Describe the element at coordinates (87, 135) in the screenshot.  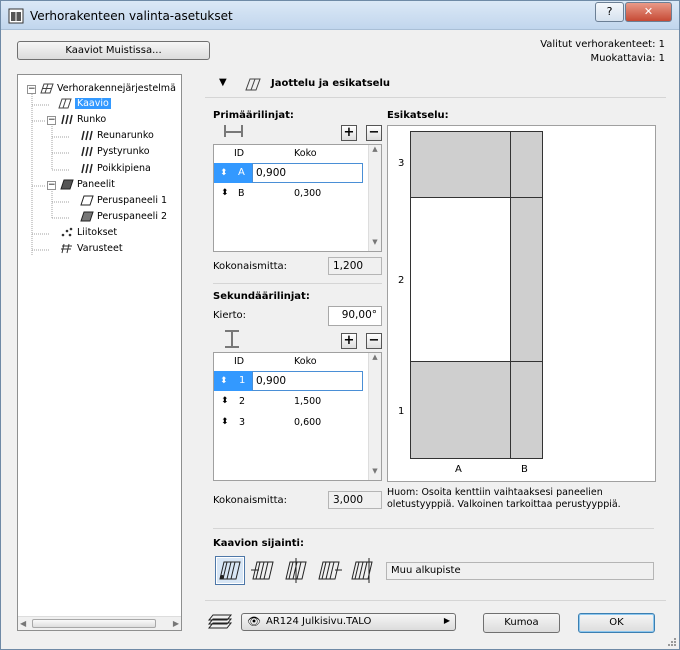
I see `boundary-frame-icon` at that location.